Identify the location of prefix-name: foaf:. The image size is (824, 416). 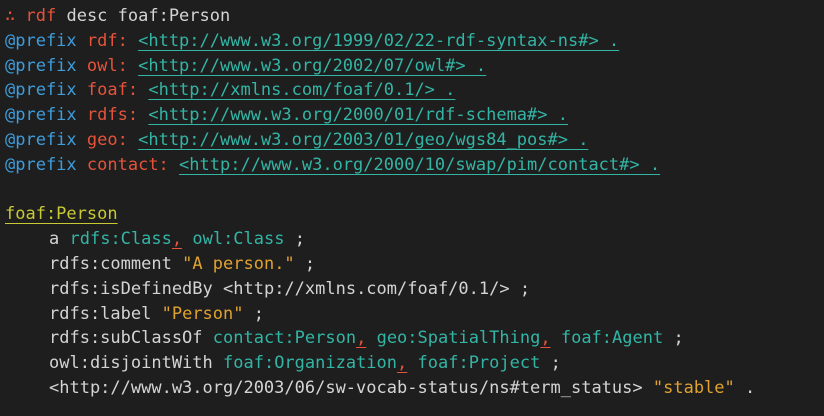
(112, 90).